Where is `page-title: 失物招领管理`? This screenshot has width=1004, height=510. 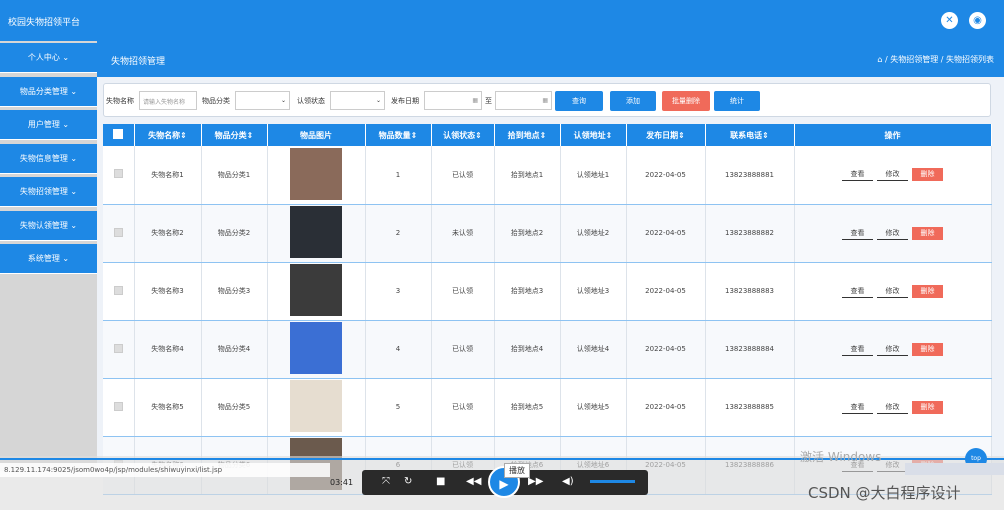 page-title: 失物招领管理 is located at coordinates (138, 62).